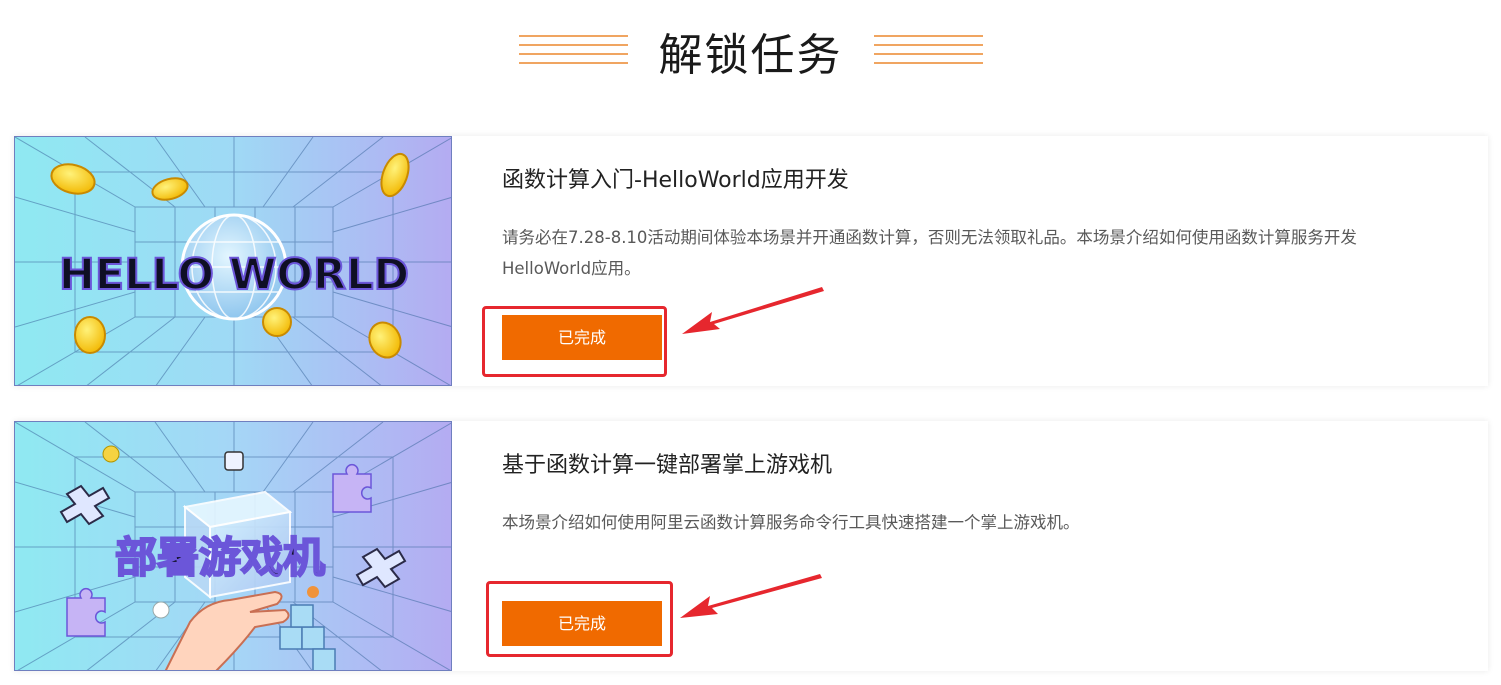  Describe the element at coordinates (753, 310) in the screenshot. I see `annotation-arrow-1-icon` at that location.